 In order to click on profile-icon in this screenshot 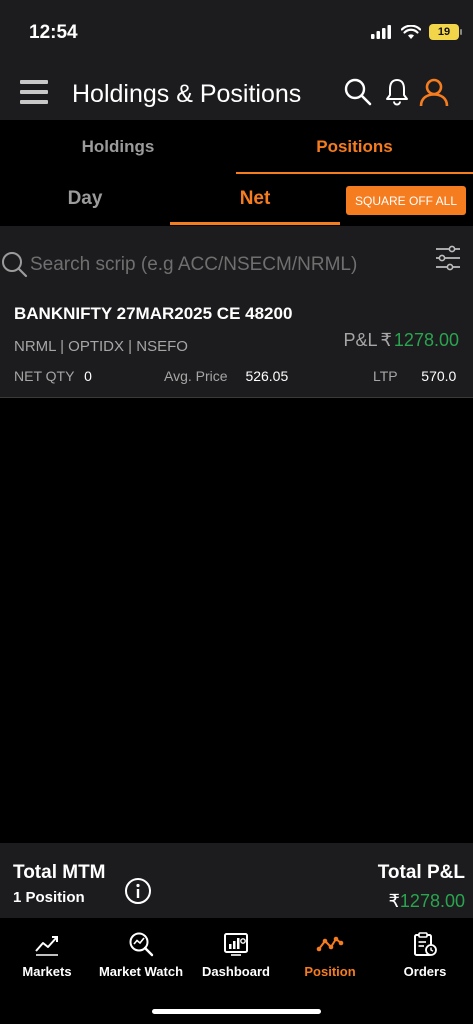, I will do `click(434, 92)`.